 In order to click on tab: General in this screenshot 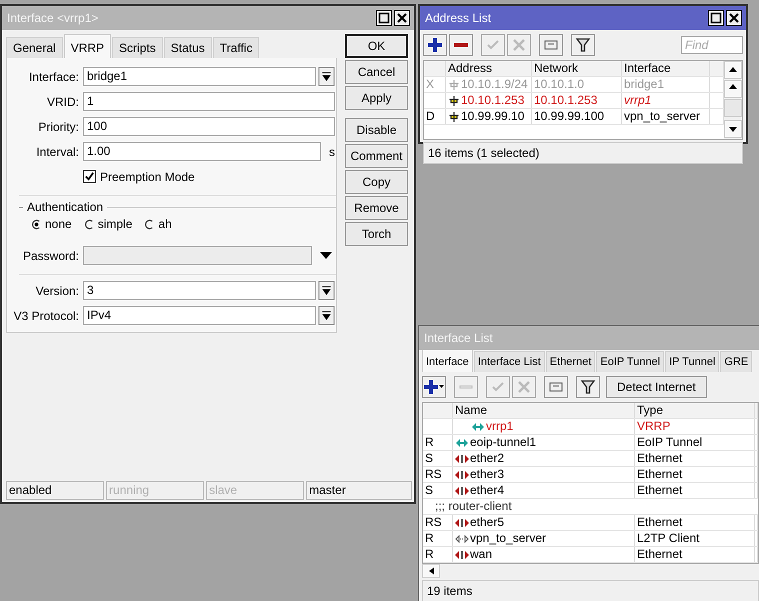, I will do `click(34, 47)`.